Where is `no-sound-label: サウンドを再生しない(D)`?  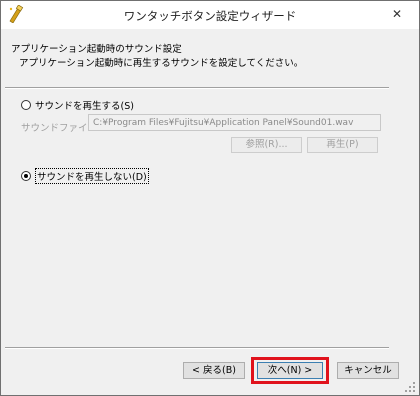
no-sound-label: サウンドを再生しない(D) is located at coordinates (92, 176).